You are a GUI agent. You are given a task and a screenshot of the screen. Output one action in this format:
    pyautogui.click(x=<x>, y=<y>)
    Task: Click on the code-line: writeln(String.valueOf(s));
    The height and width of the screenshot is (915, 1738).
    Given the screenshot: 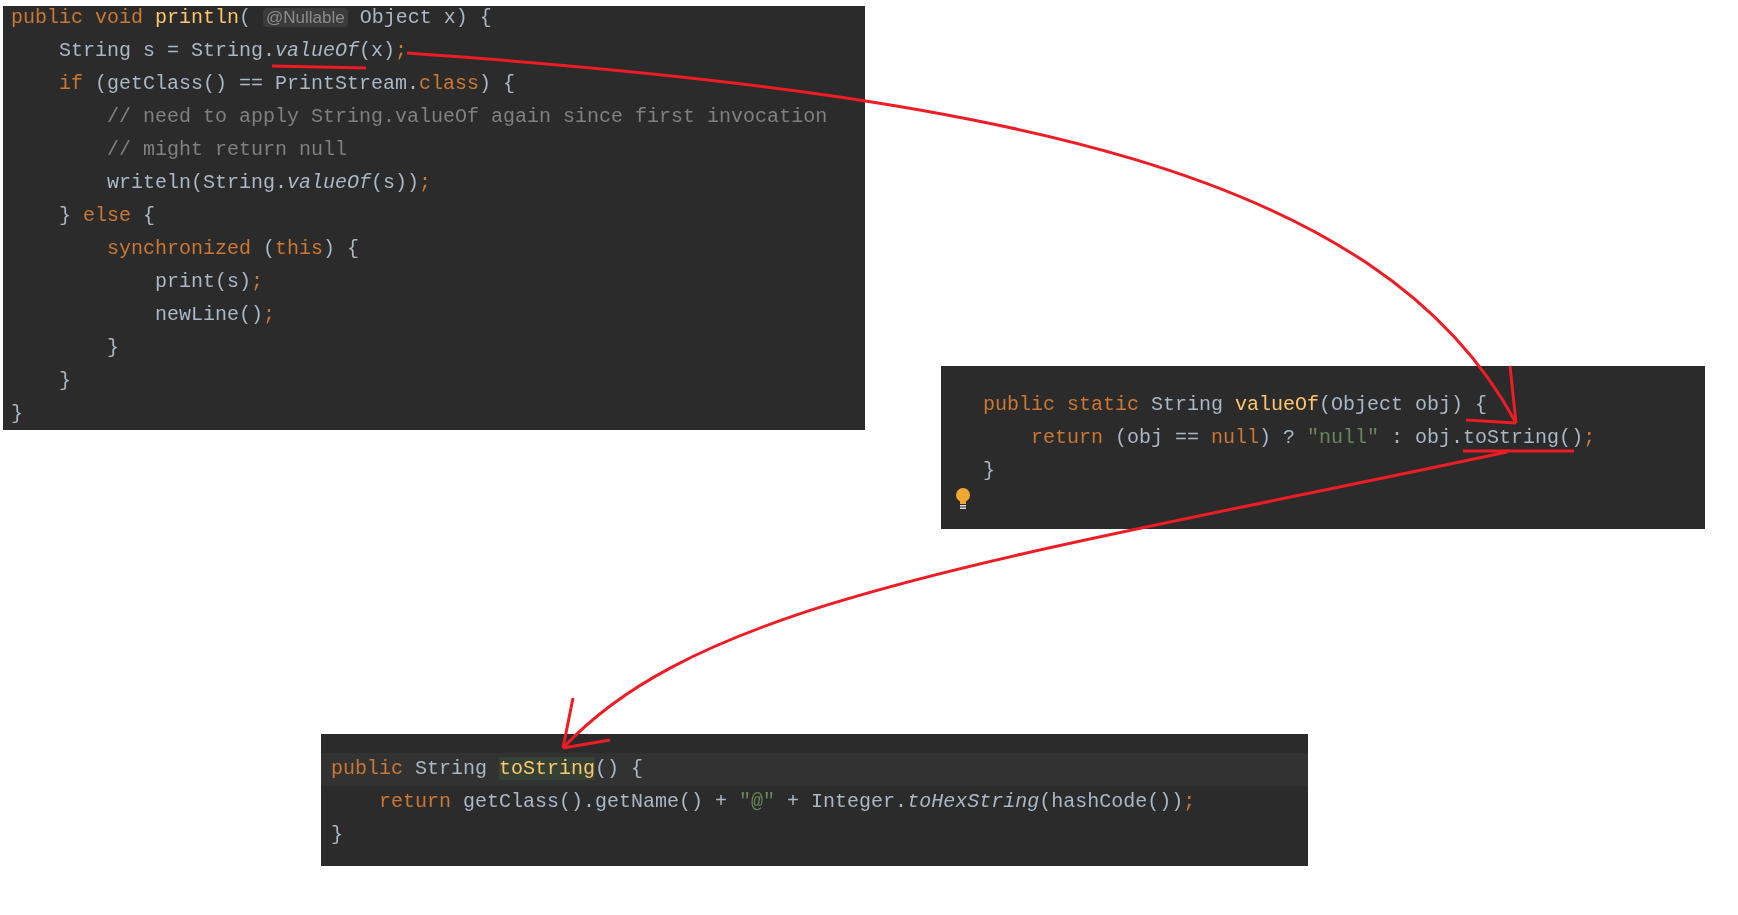 What is the action you would take?
    pyautogui.click(x=269, y=183)
    